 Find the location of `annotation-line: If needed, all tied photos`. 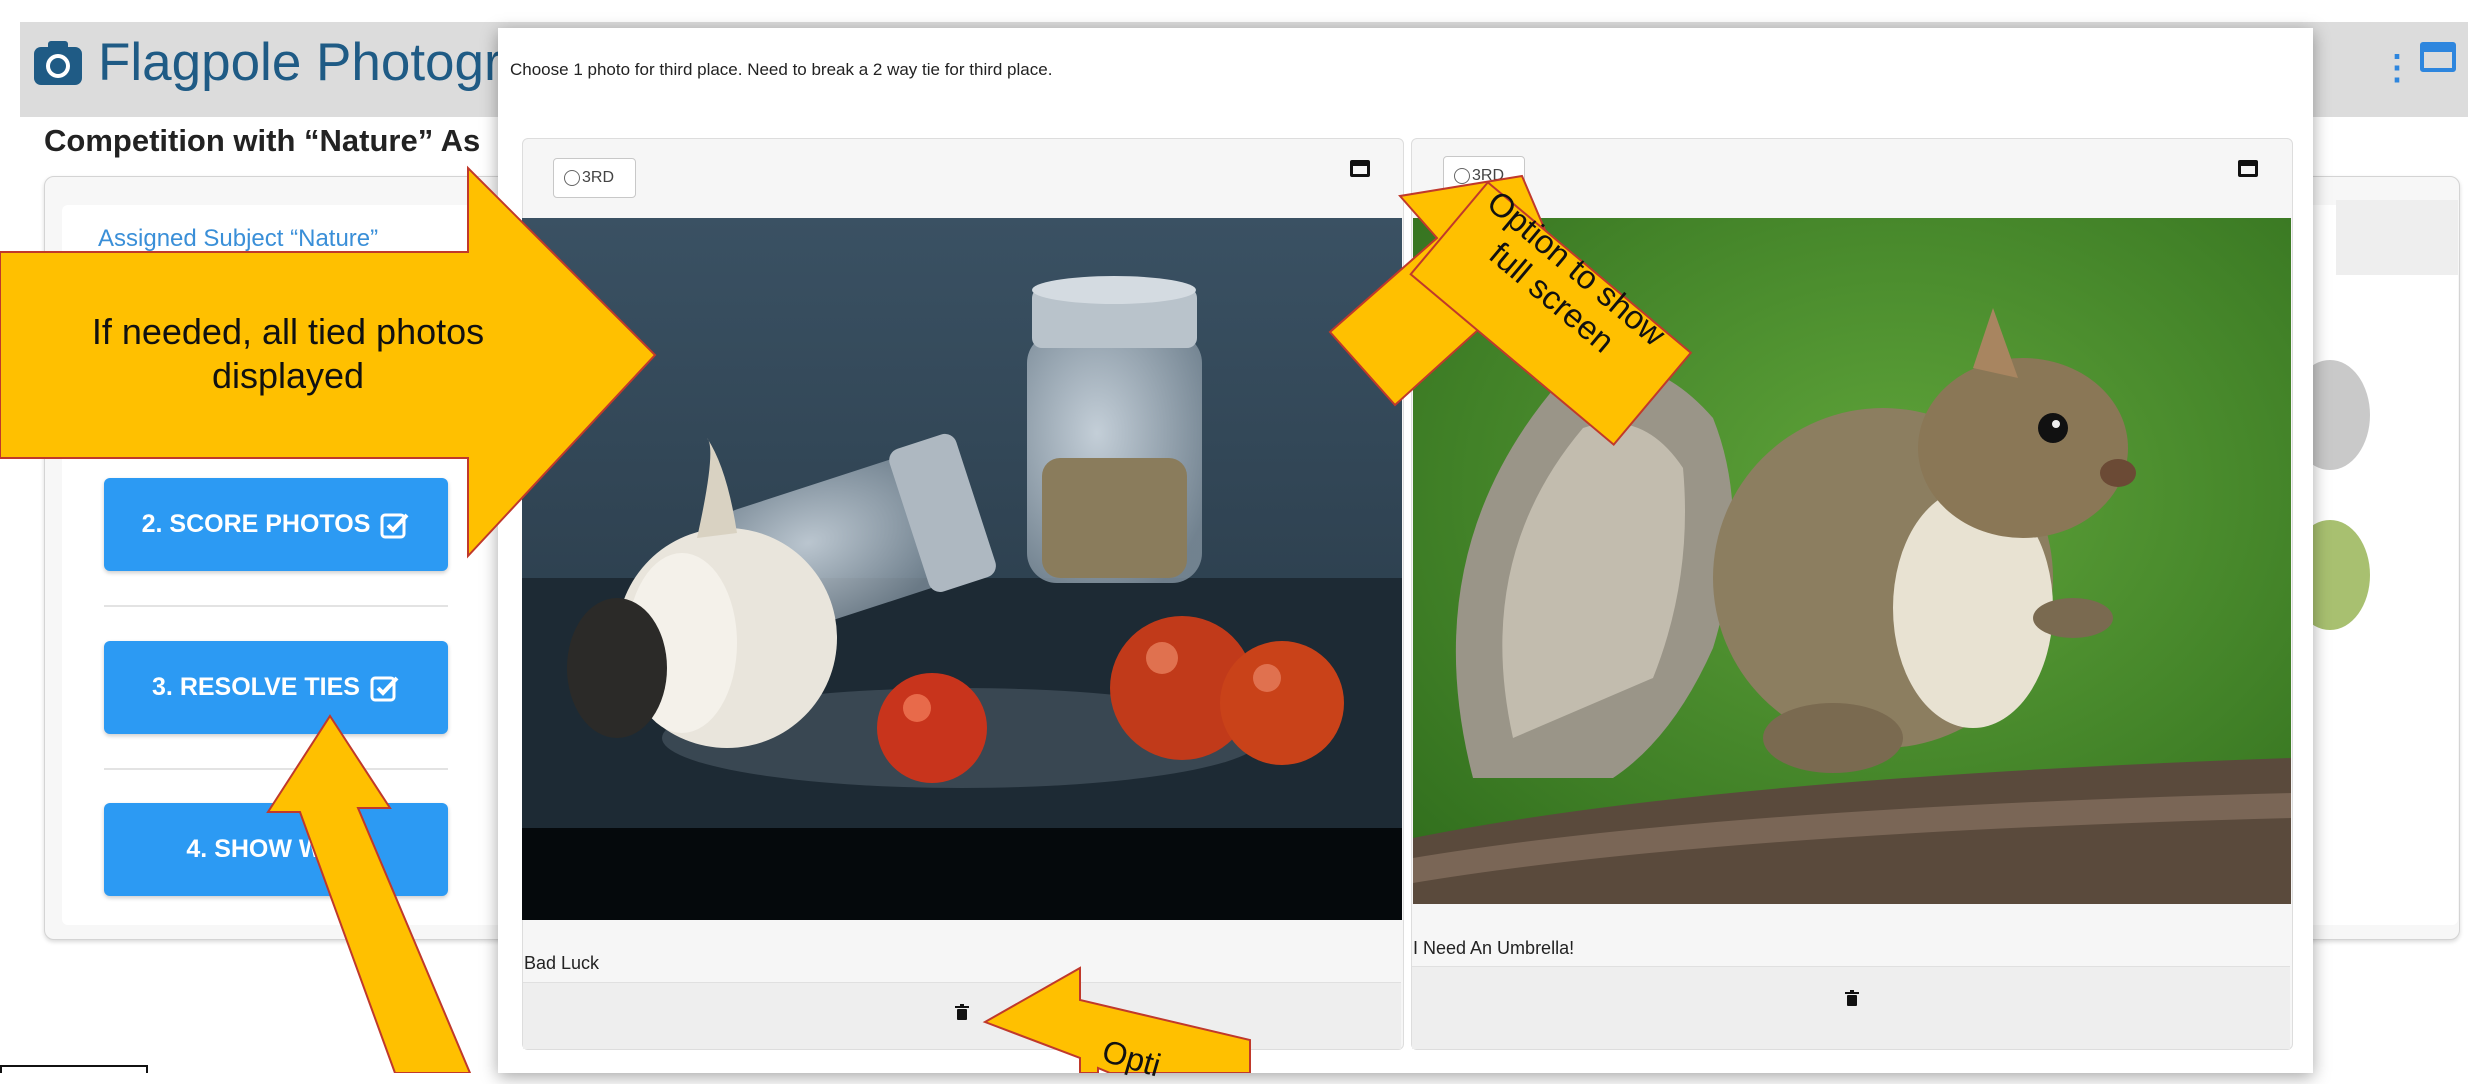

annotation-line: If needed, all tied photos is located at coordinates (288, 331).